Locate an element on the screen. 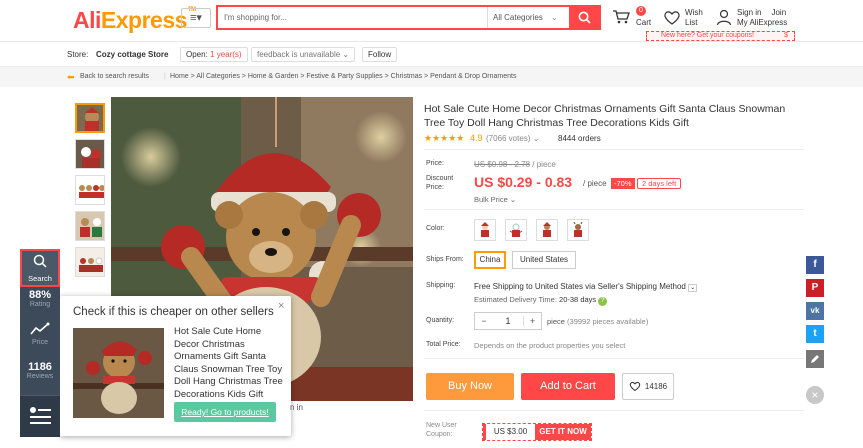 Image resolution: width=863 pixels, height=448 pixels. follow-button: Follow is located at coordinates (380, 54).